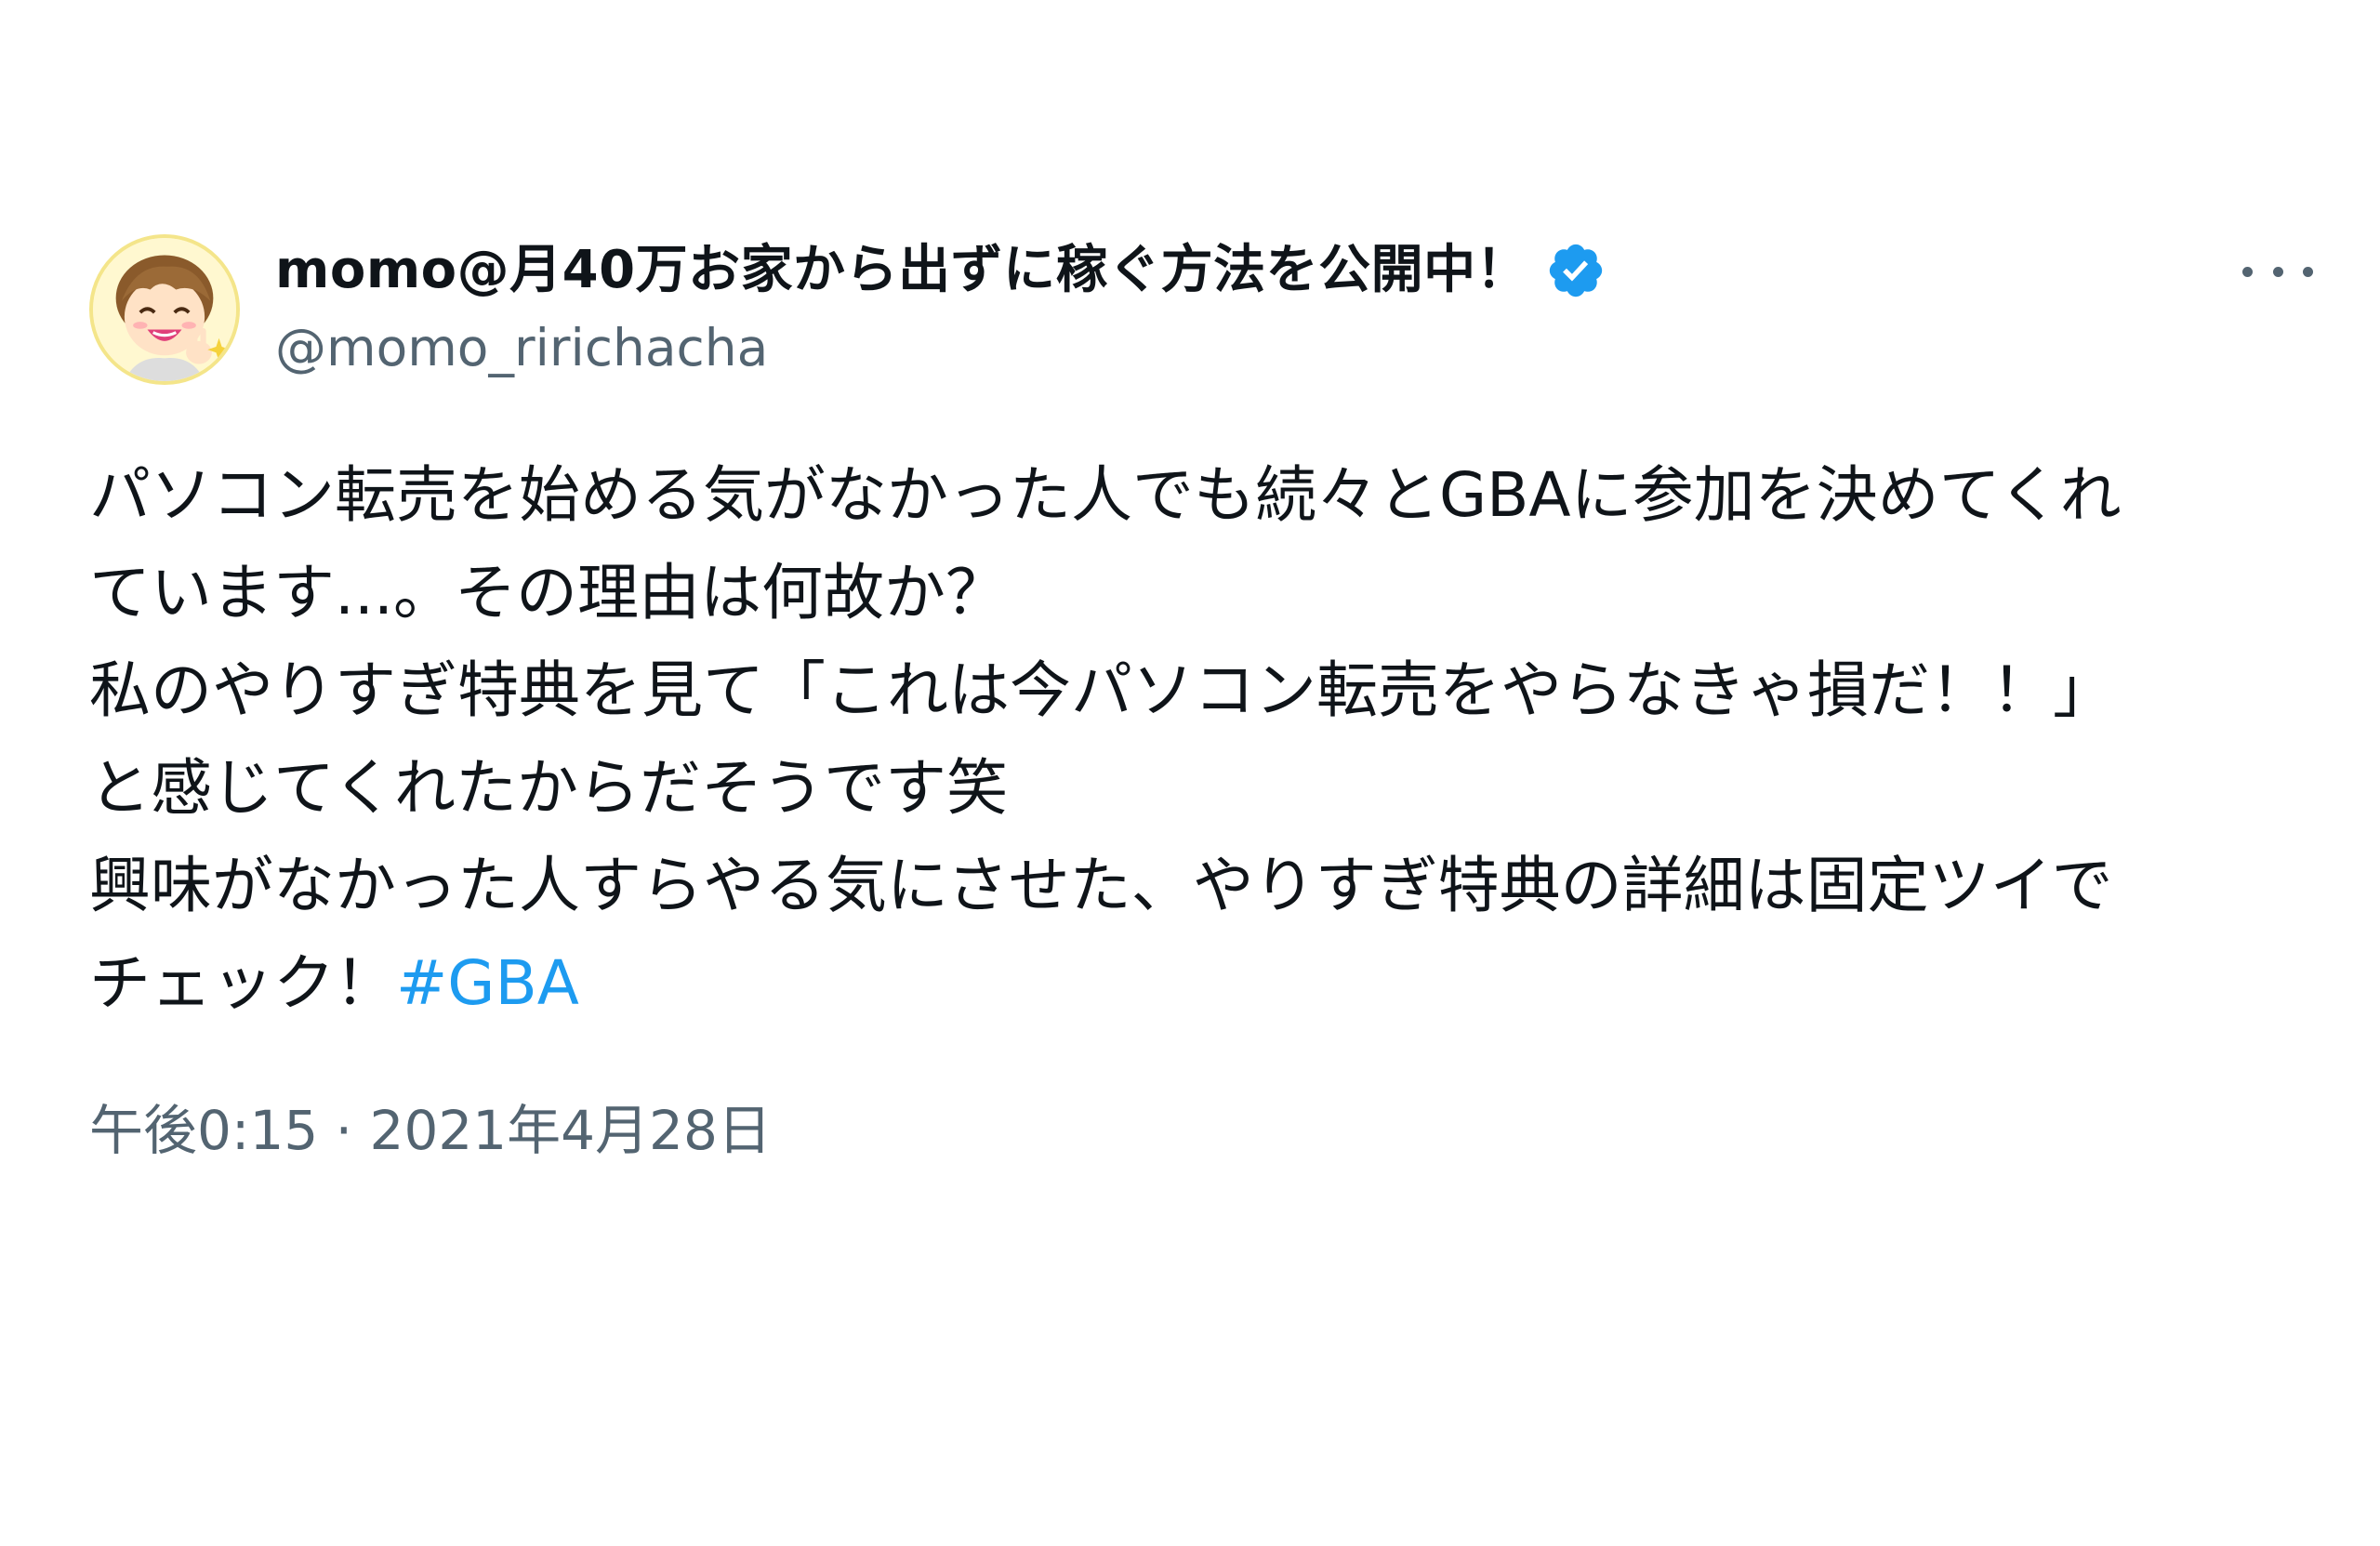 The height and width of the screenshot is (1546, 2380). I want to click on handle: @momo_ririchacha, so click(1158, 348).